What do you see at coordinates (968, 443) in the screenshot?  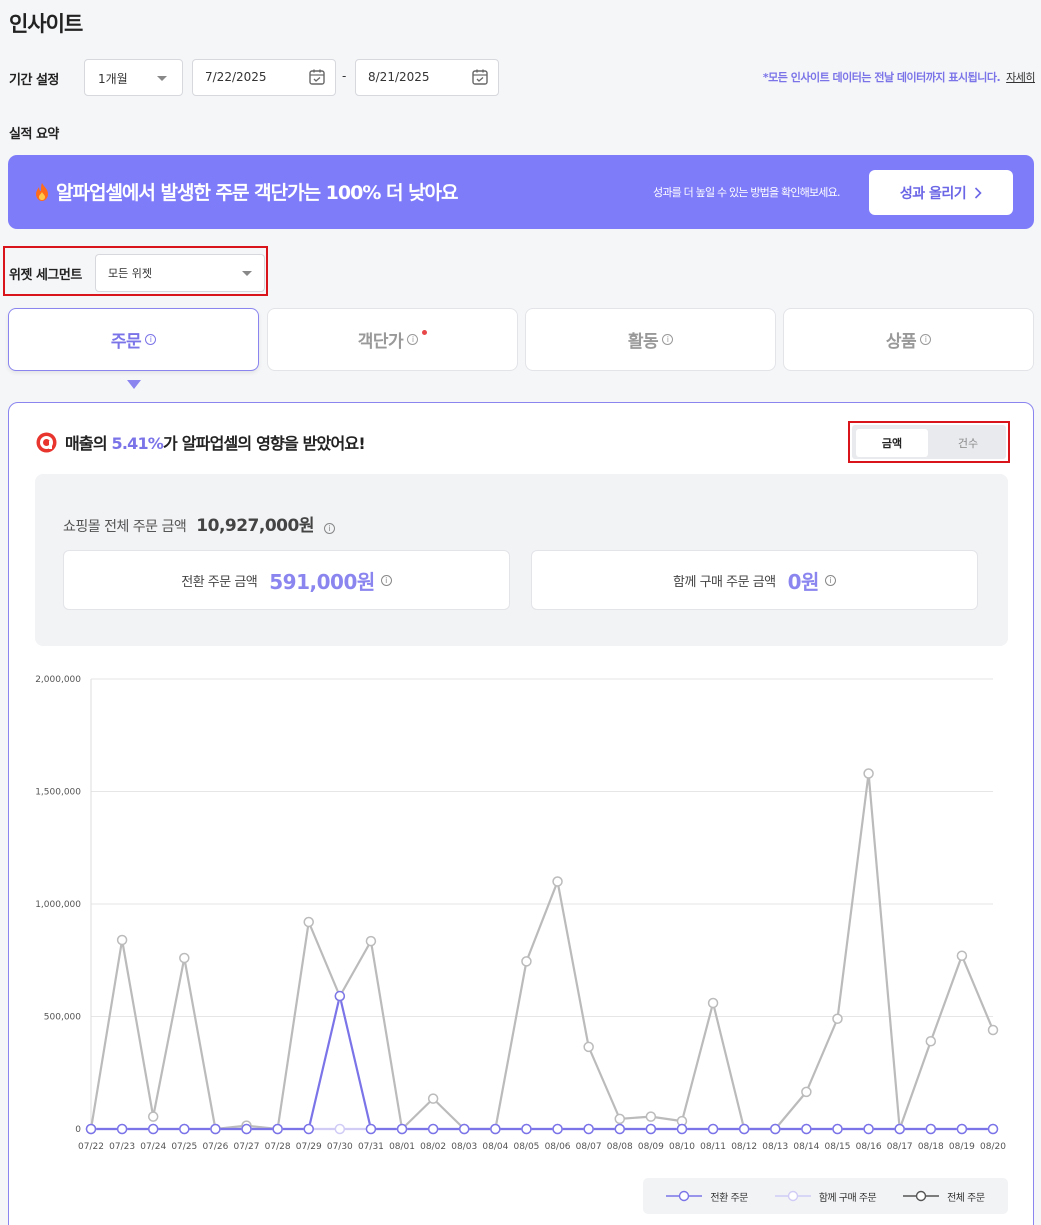 I see `toggle-count: 건수` at bounding box center [968, 443].